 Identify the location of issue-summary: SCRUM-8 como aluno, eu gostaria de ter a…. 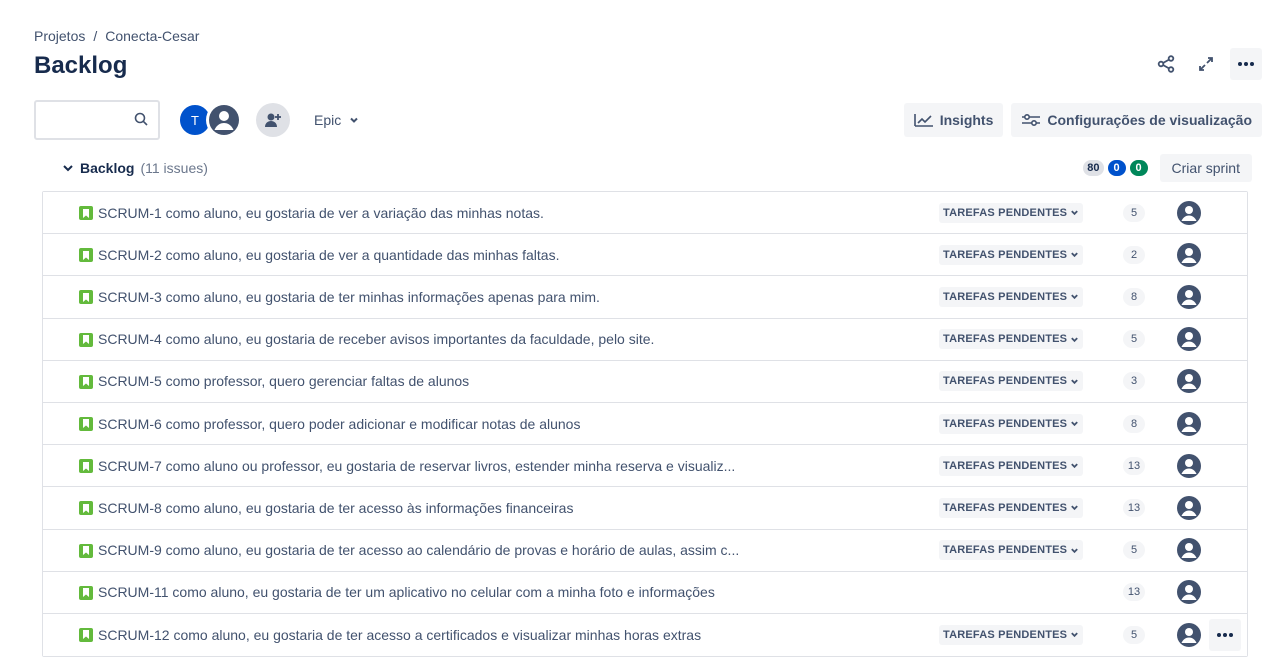
(335, 508).